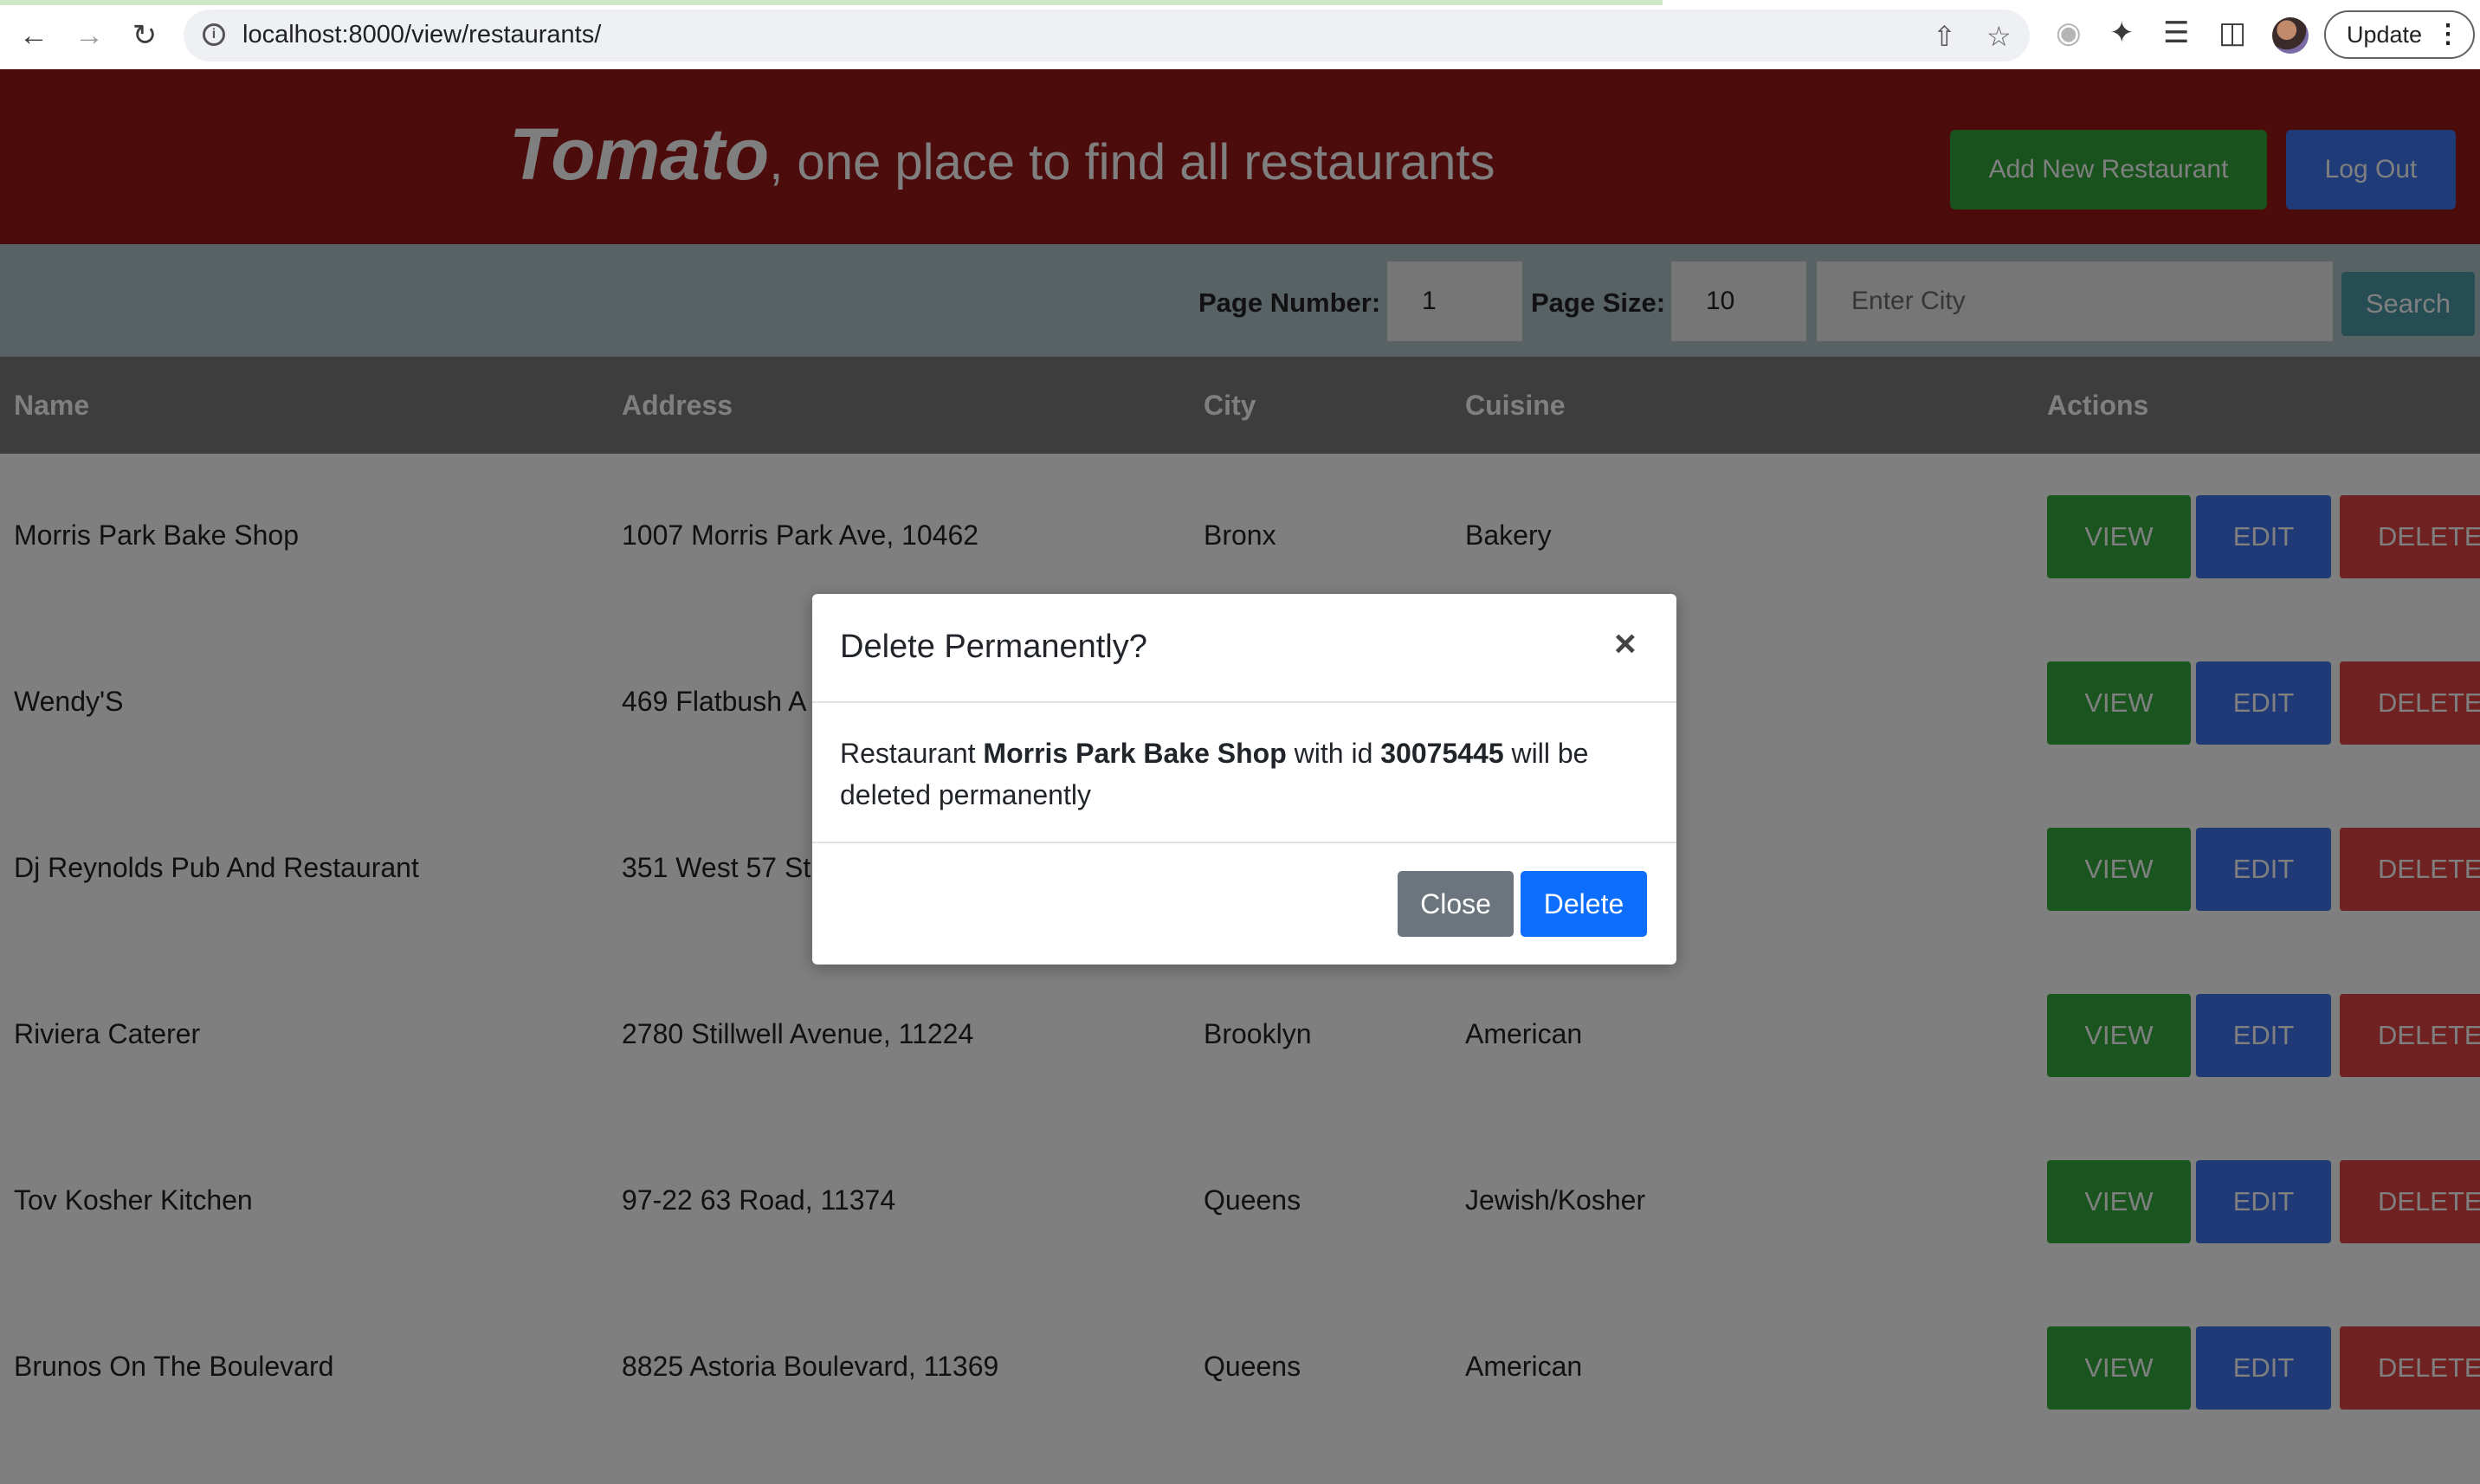  What do you see at coordinates (1333, 753) in the screenshot?
I see `message-middle: with id` at bounding box center [1333, 753].